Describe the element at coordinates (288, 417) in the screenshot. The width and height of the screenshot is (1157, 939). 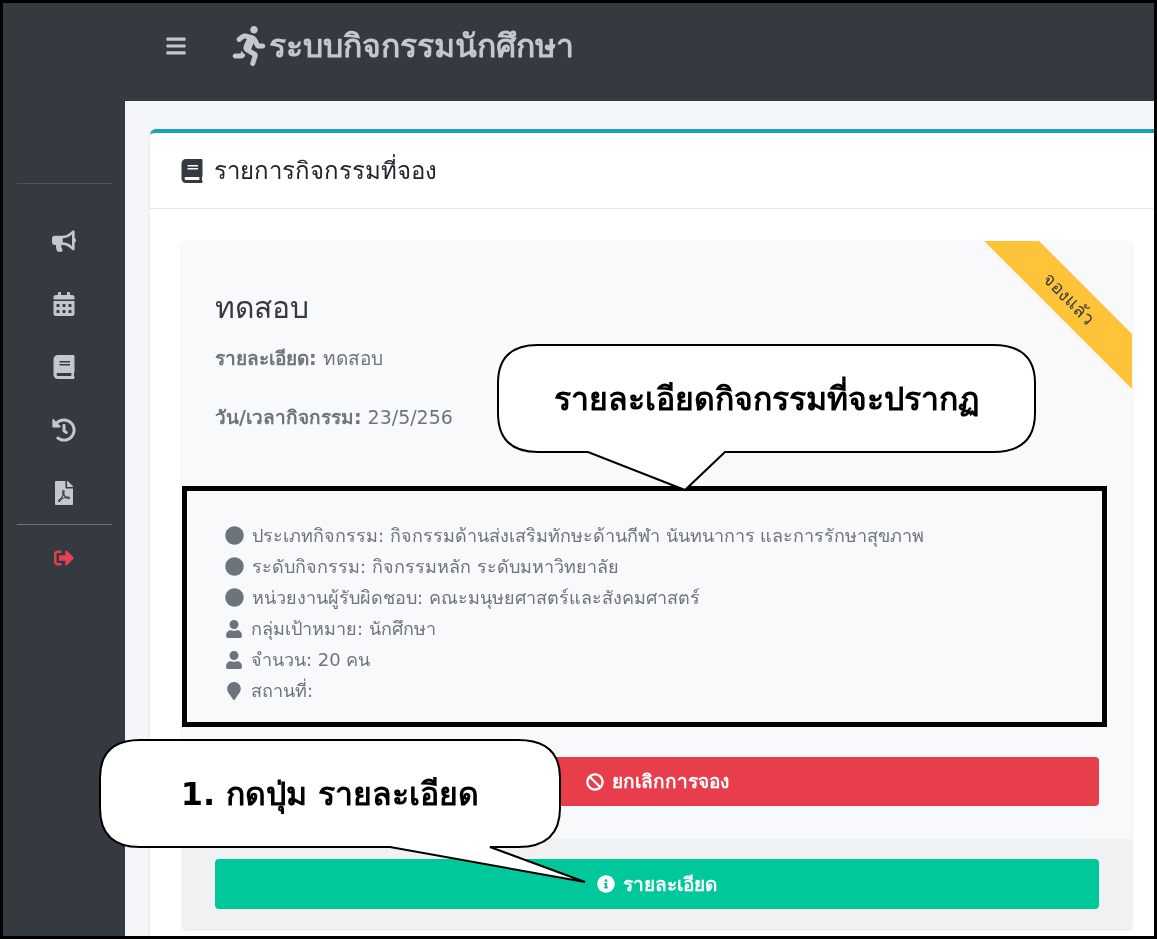
I see `field-label: วัน/เวลากิจกรรม:` at that location.